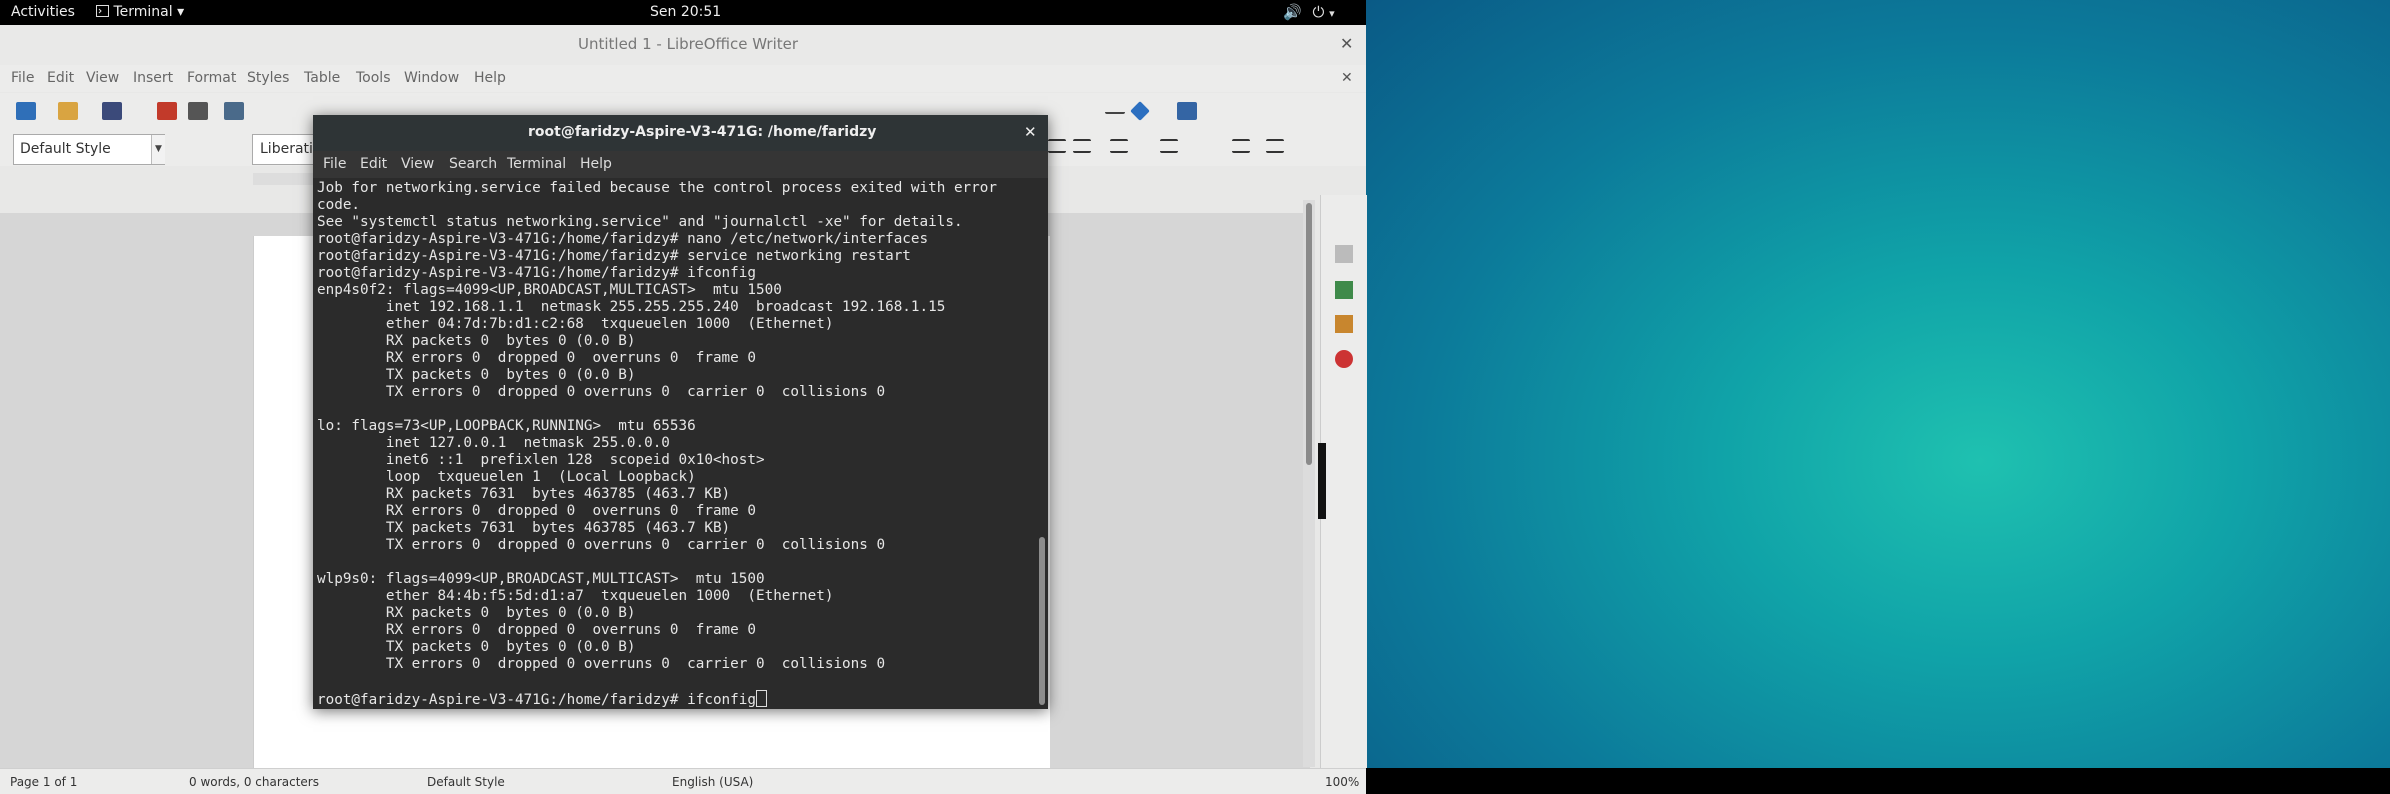 This screenshot has width=2390, height=794. What do you see at coordinates (1344, 359) in the screenshot?
I see `navigator-icon` at bounding box center [1344, 359].